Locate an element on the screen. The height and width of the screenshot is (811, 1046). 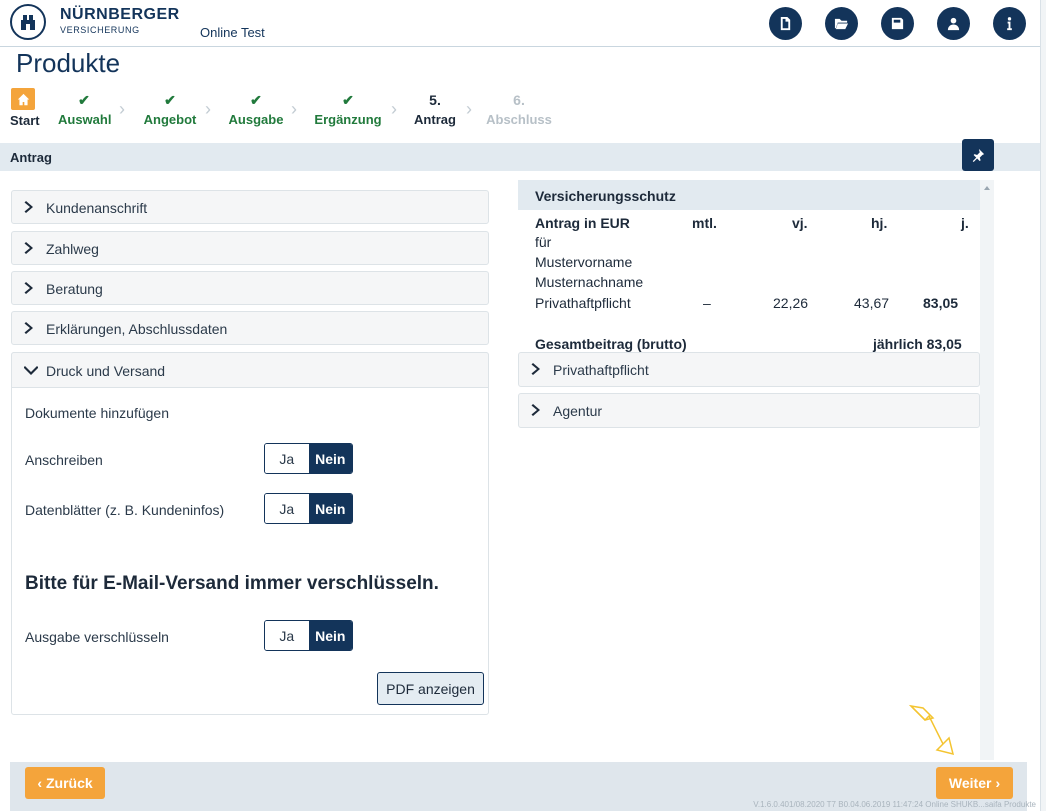
pin-button is located at coordinates (978, 155).